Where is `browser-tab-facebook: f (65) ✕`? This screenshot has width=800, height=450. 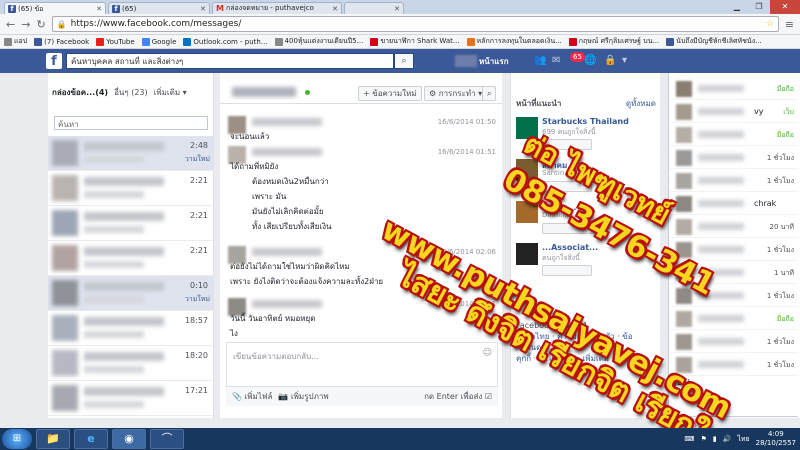 browser-tab-facebook: f (65) ✕ is located at coordinates (159, 8).